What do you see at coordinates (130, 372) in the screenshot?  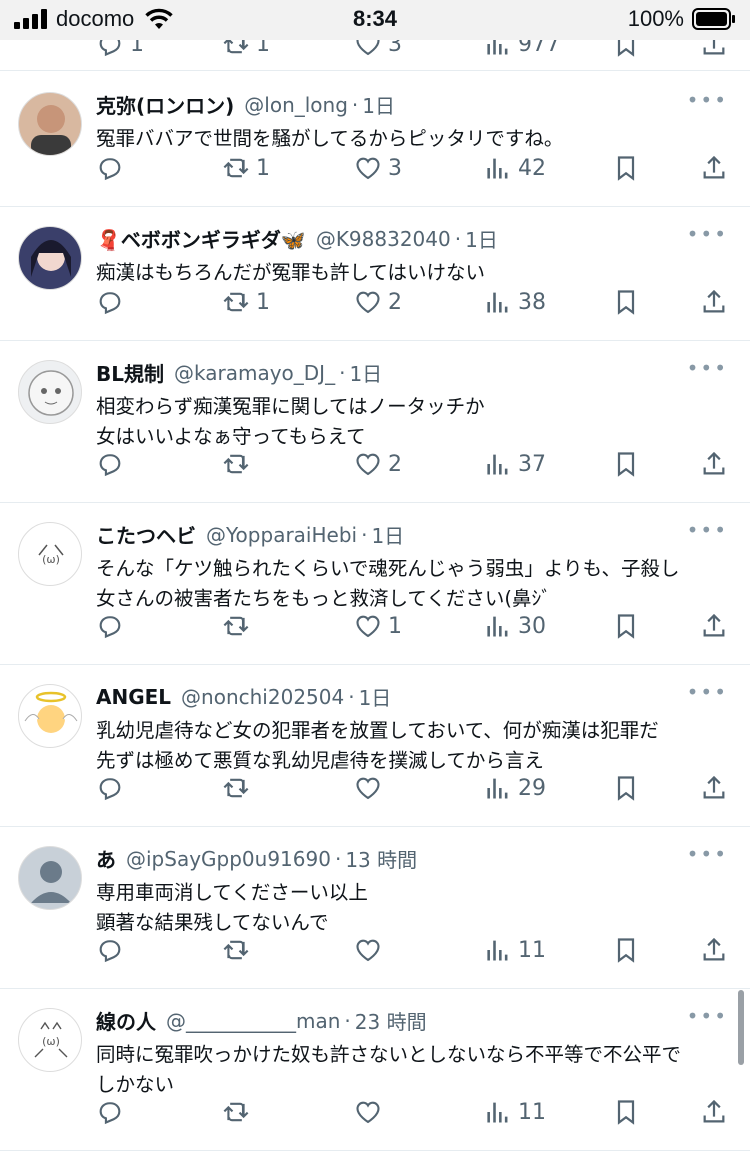 I see `display-name: BL規制` at bounding box center [130, 372].